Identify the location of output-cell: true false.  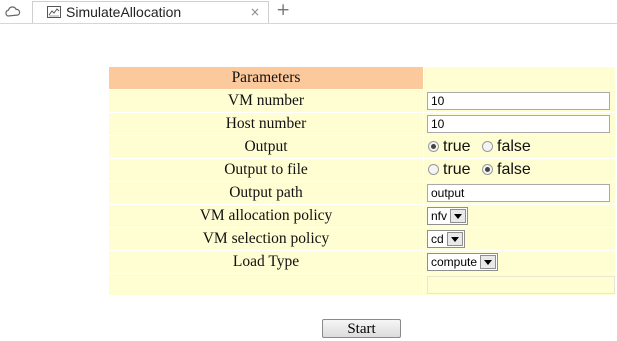
(519, 147).